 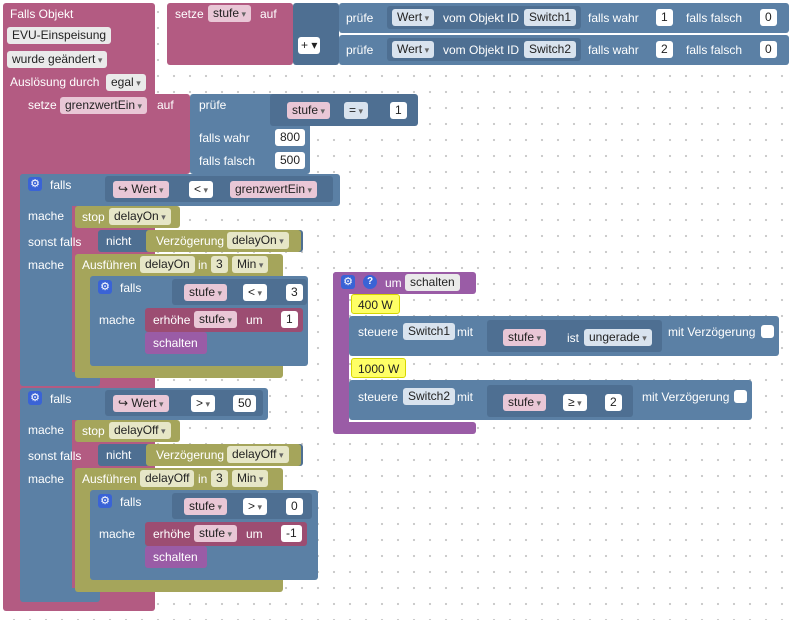 I want to click on control-switch2-label: steuere, so click(x=378, y=397).